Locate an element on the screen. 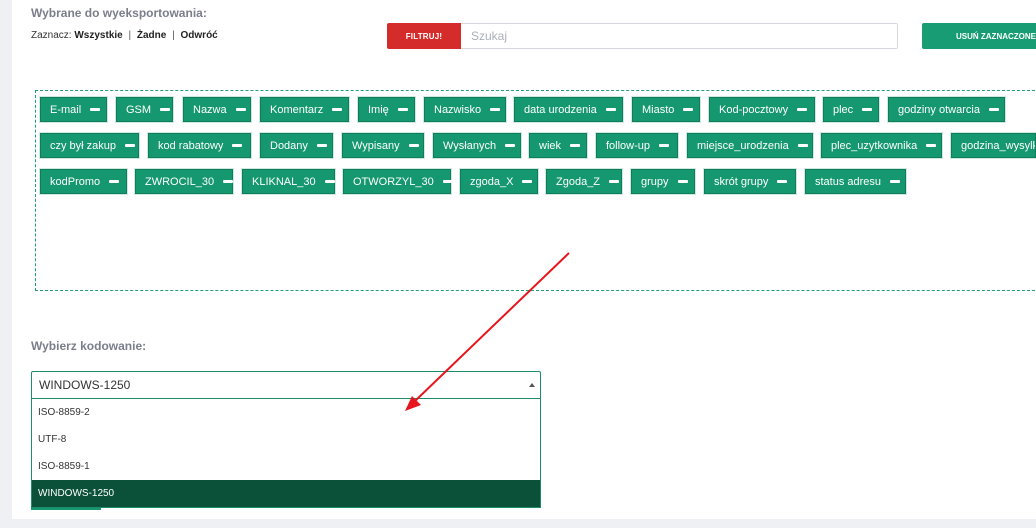 The image size is (1036, 528). search-input is located at coordinates (679, 36).